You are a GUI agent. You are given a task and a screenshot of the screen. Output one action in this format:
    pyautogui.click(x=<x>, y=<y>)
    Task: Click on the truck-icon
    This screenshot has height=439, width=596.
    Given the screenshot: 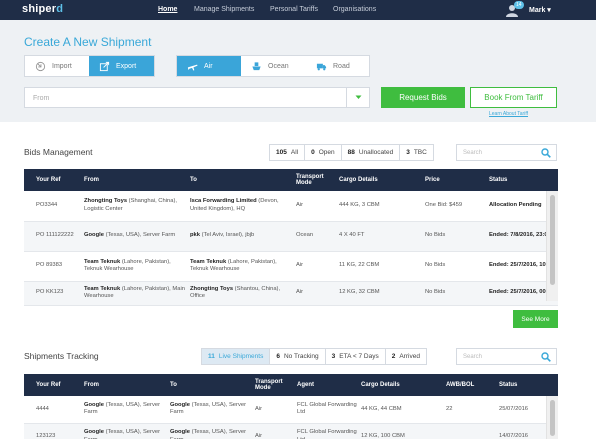 What is the action you would take?
    pyautogui.click(x=321, y=66)
    